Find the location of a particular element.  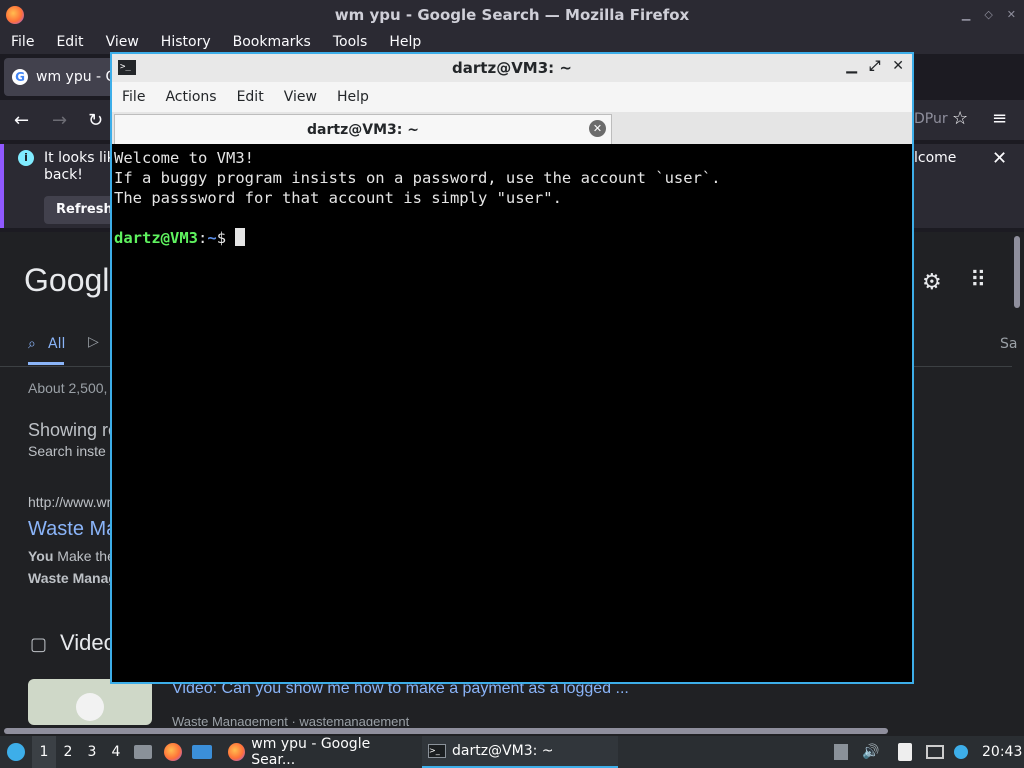

result-url: http://www.wr is located at coordinates (69, 502).